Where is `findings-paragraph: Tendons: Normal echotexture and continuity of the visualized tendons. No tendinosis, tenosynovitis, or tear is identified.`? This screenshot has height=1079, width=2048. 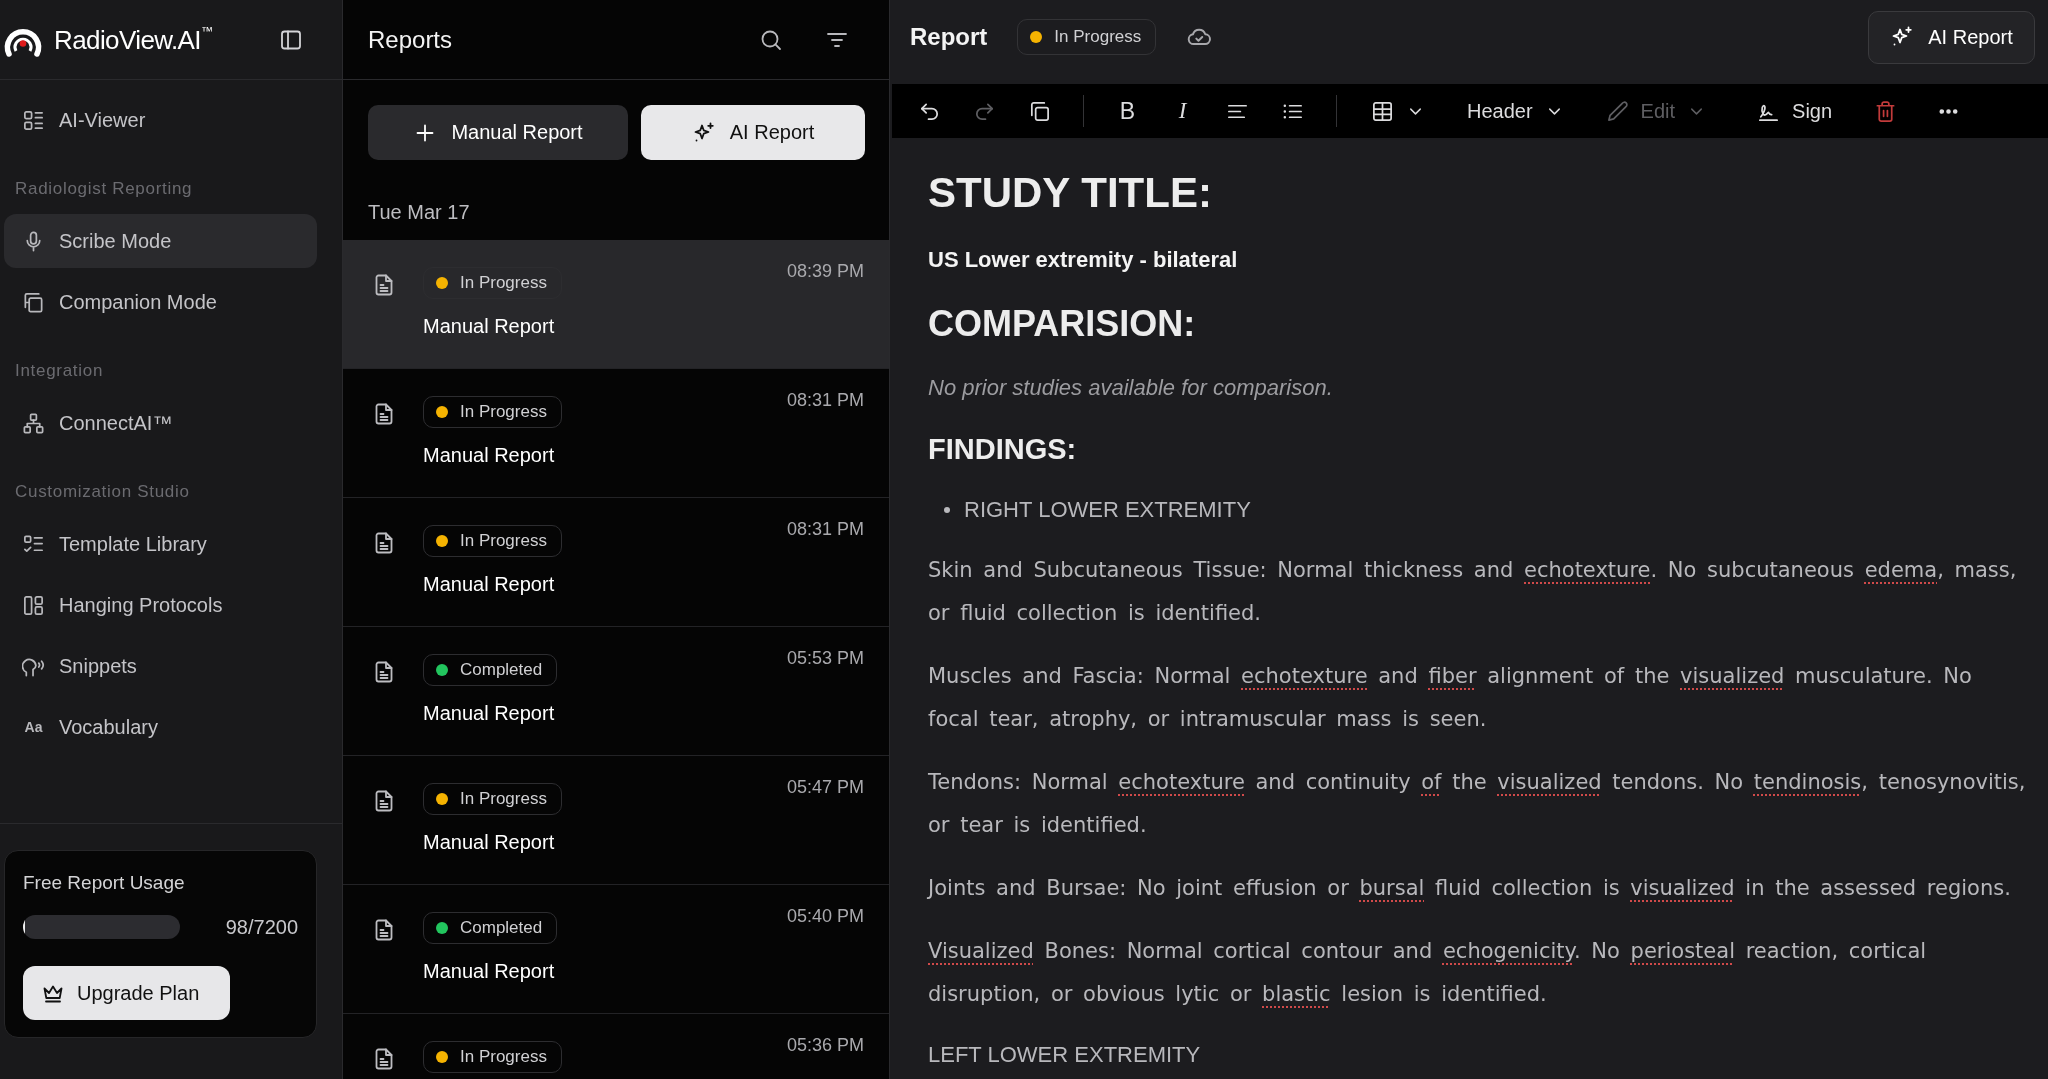
findings-paragraph: Tendons: Normal echotexture and continuity of the visualized tendons. No tendinosis, tenosynovitis, or tear is identified. is located at coordinates (1477, 804).